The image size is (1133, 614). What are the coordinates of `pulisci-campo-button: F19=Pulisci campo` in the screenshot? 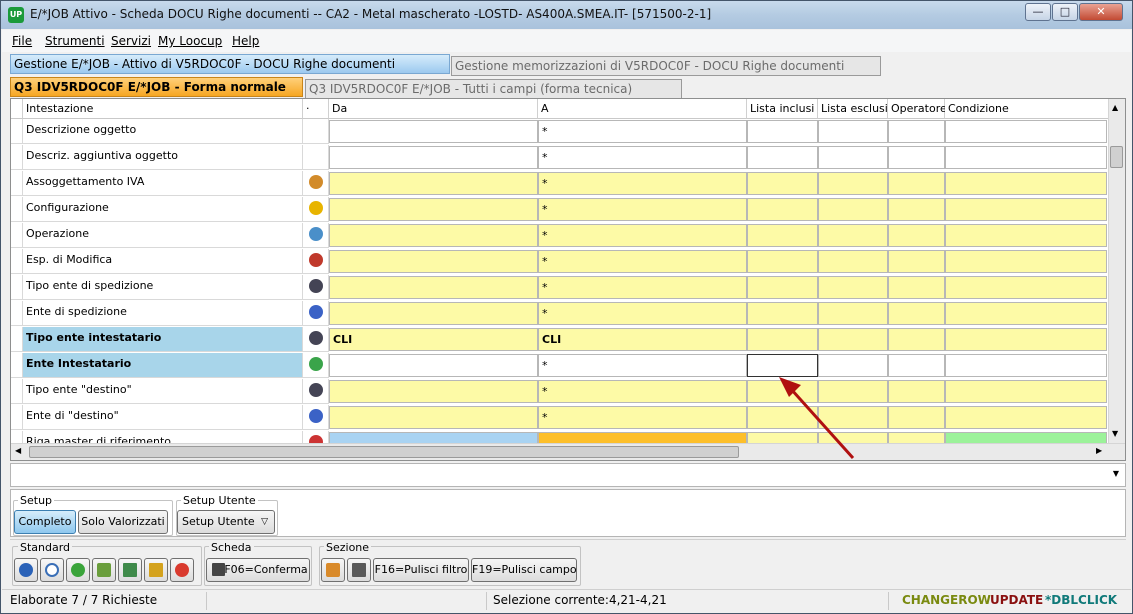 It's located at (524, 570).